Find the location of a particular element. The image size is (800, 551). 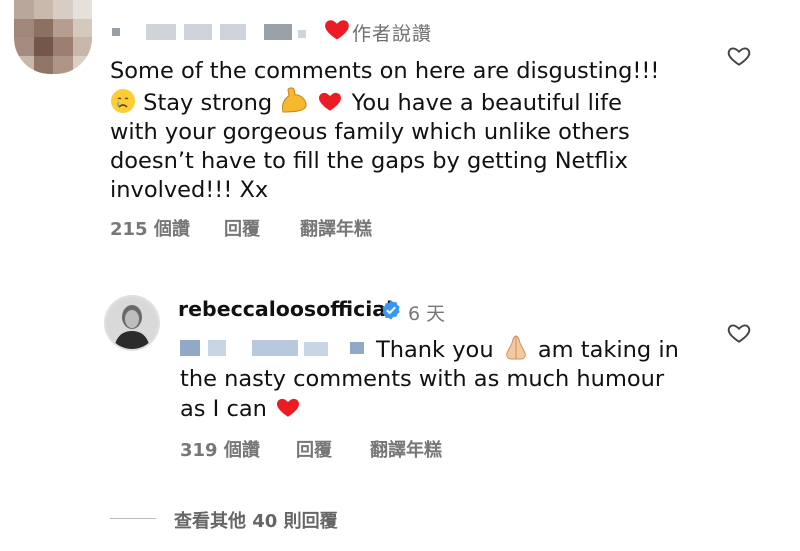

author-liked-label: 作者說讚 is located at coordinates (392, 34).